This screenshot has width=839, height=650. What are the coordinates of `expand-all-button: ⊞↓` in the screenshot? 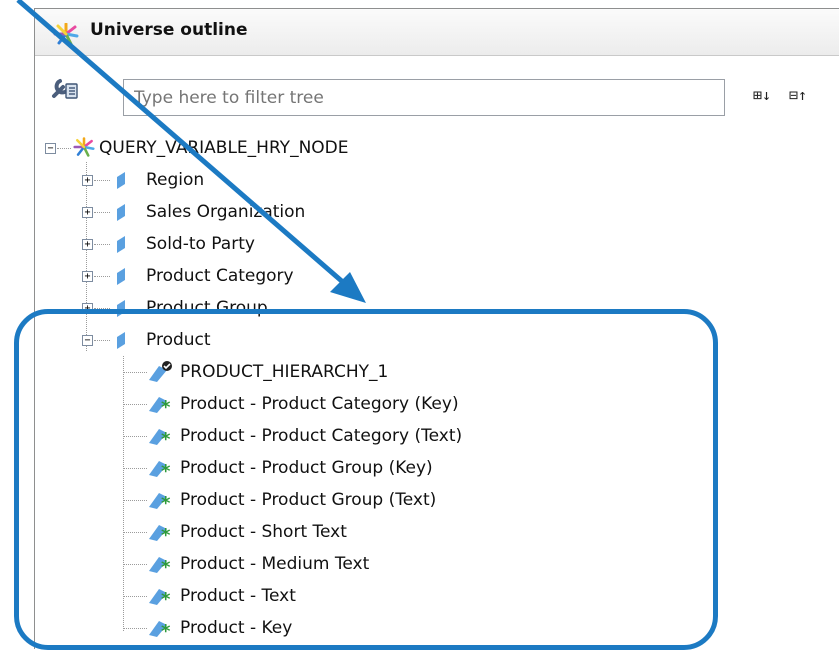 It's located at (762, 95).